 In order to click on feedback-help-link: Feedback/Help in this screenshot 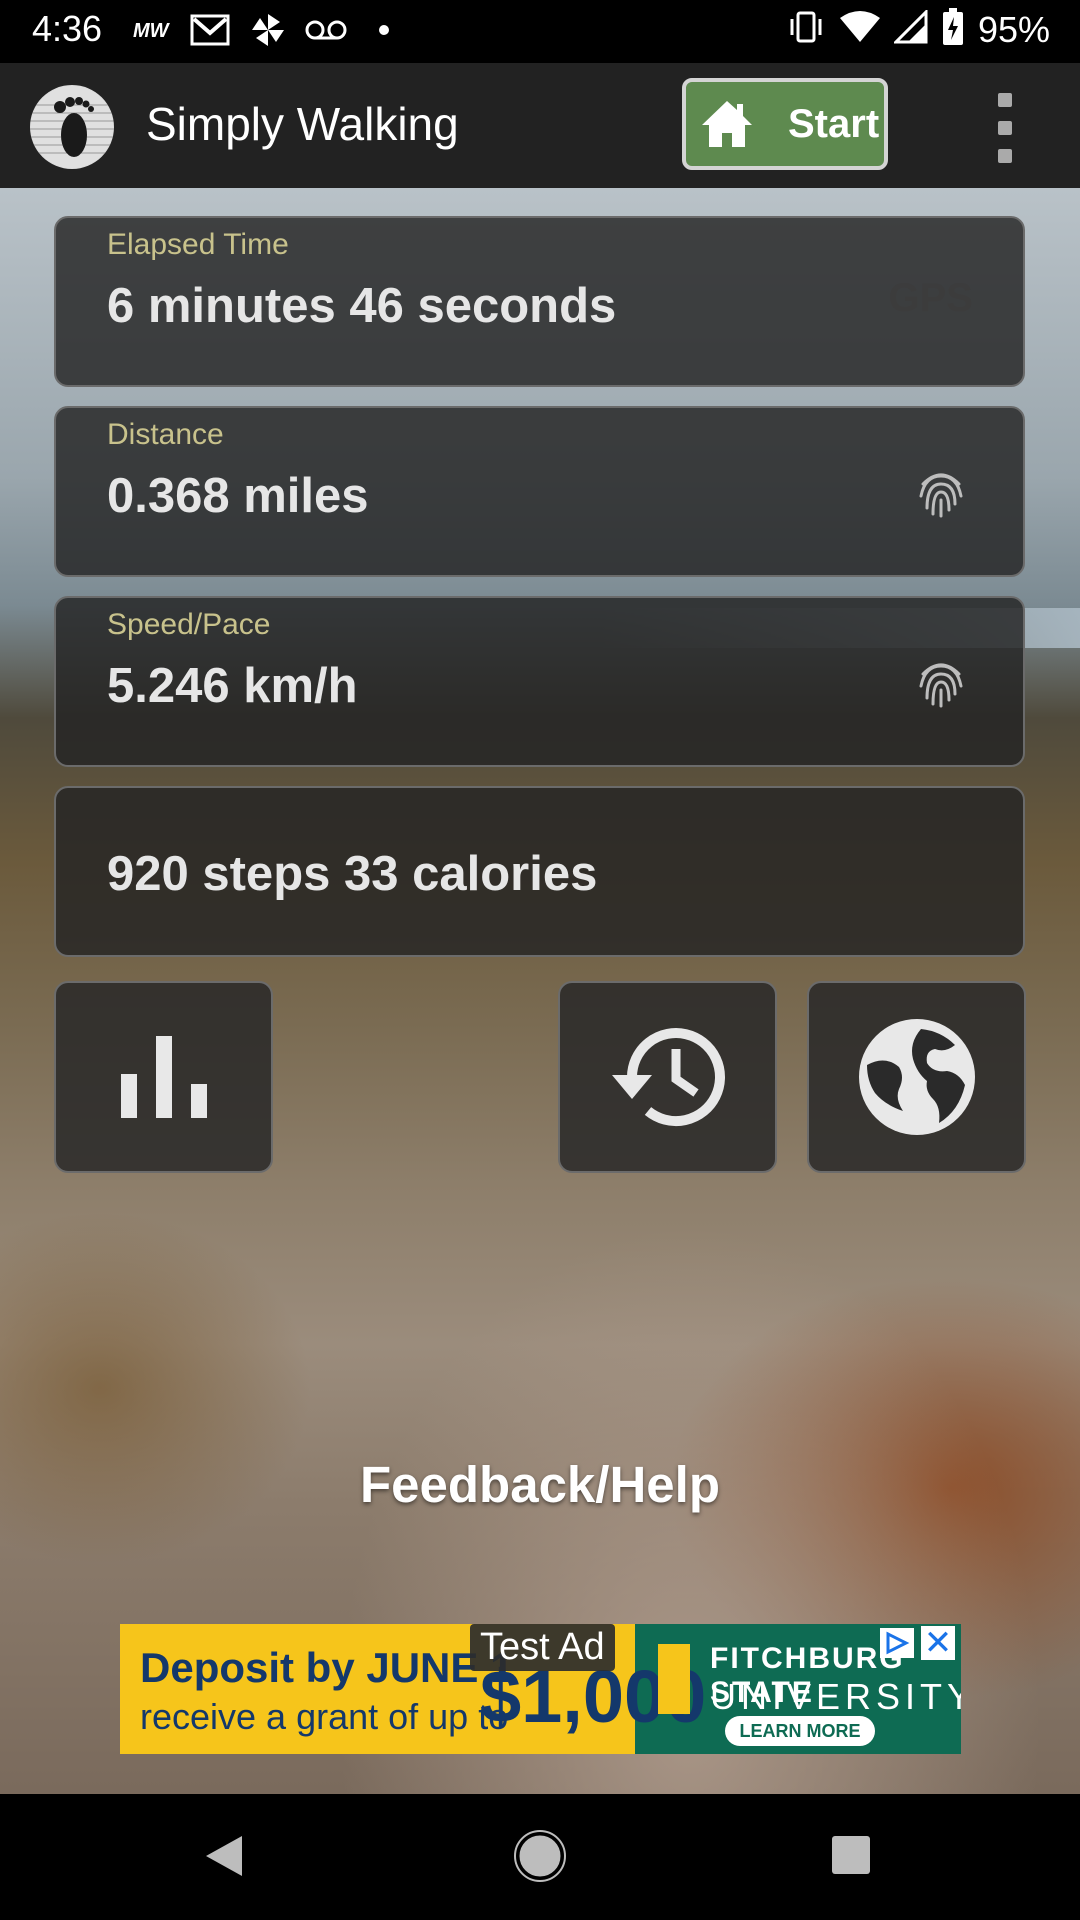, I will do `click(540, 1484)`.